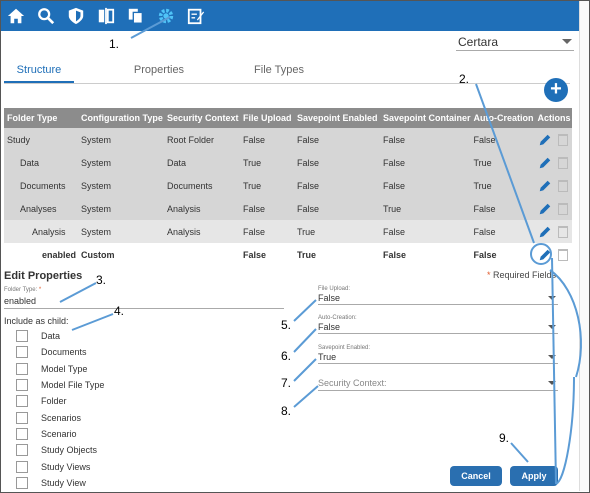  What do you see at coordinates (114, 44) in the screenshot?
I see `callout-1: 1.` at bounding box center [114, 44].